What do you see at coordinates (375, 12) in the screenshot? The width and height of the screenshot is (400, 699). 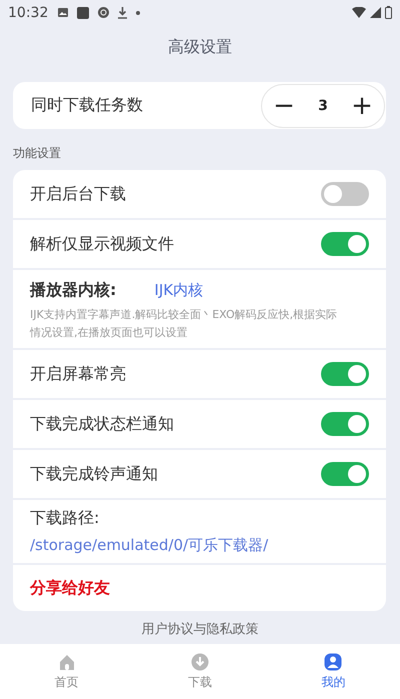 I see `signal-icon` at bounding box center [375, 12].